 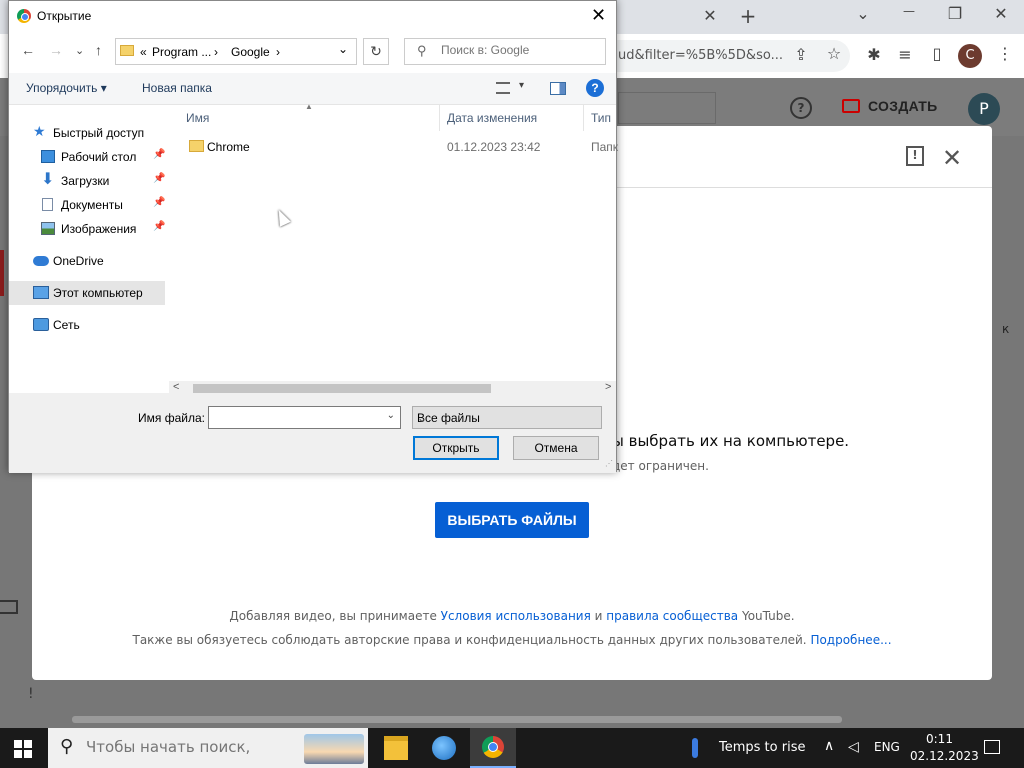 What do you see at coordinates (87, 293) in the screenshot?
I see `nav-this-pc: Этот компьютер` at bounding box center [87, 293].